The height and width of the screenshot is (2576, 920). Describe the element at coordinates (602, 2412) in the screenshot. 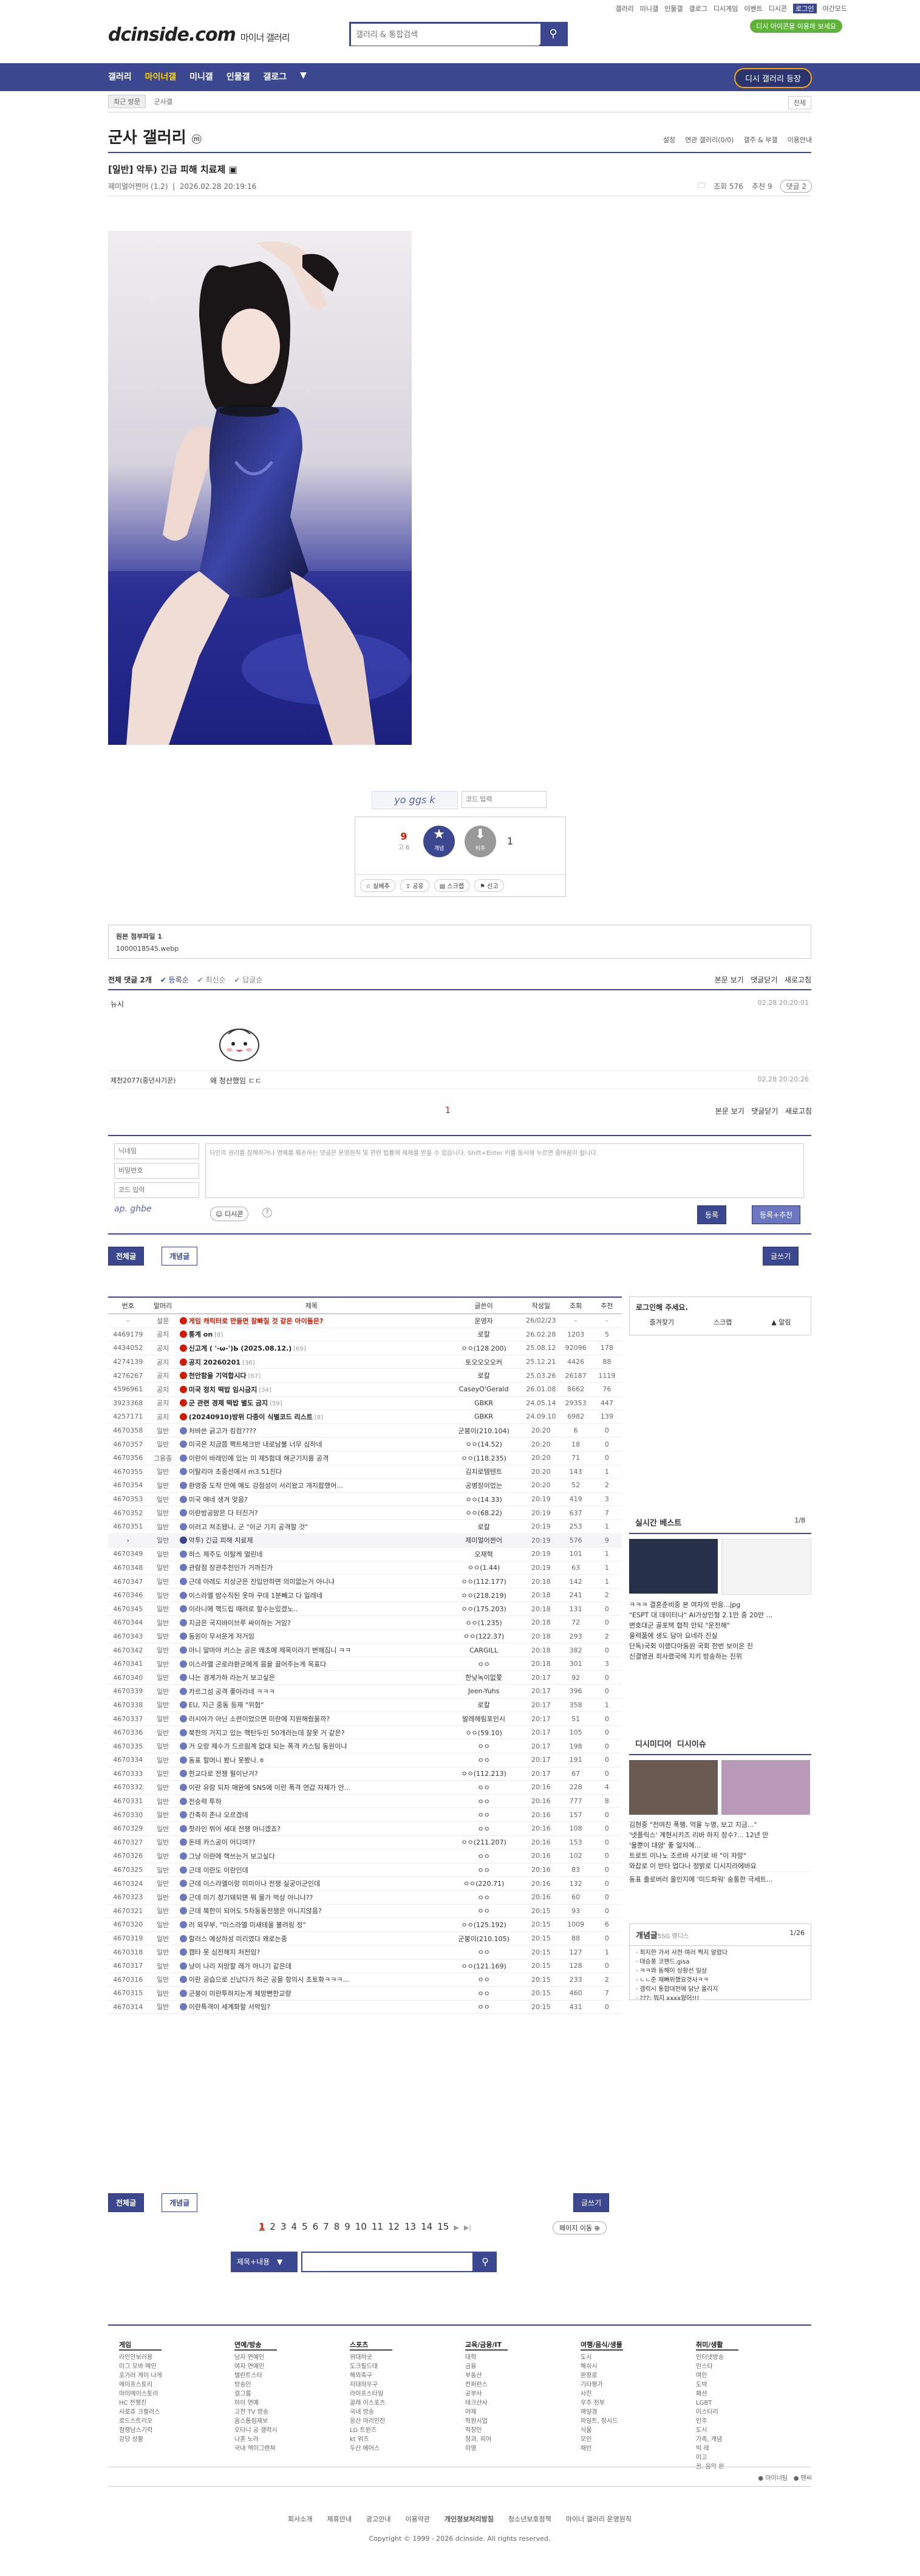

I see `footer-link: 매일경` at that location.